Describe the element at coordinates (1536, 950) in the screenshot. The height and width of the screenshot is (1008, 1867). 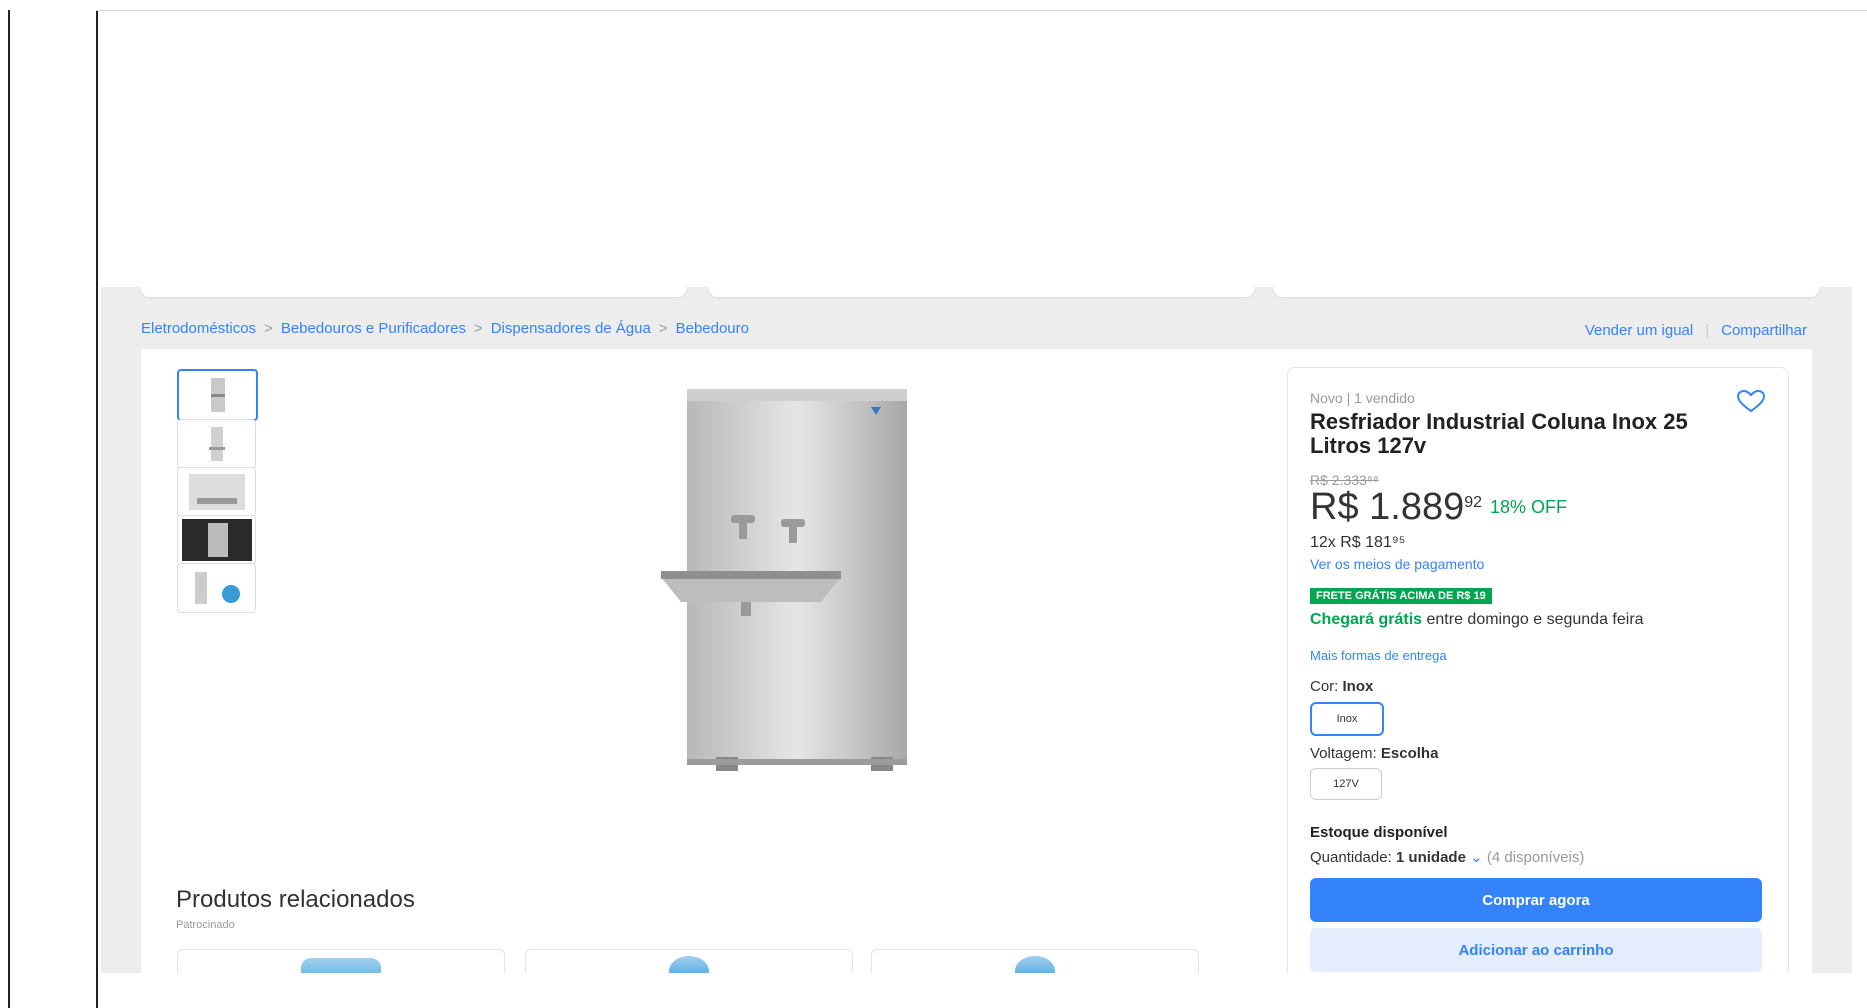
I see `add-to-cart-button: Adicionar ao carrinho` at that location.